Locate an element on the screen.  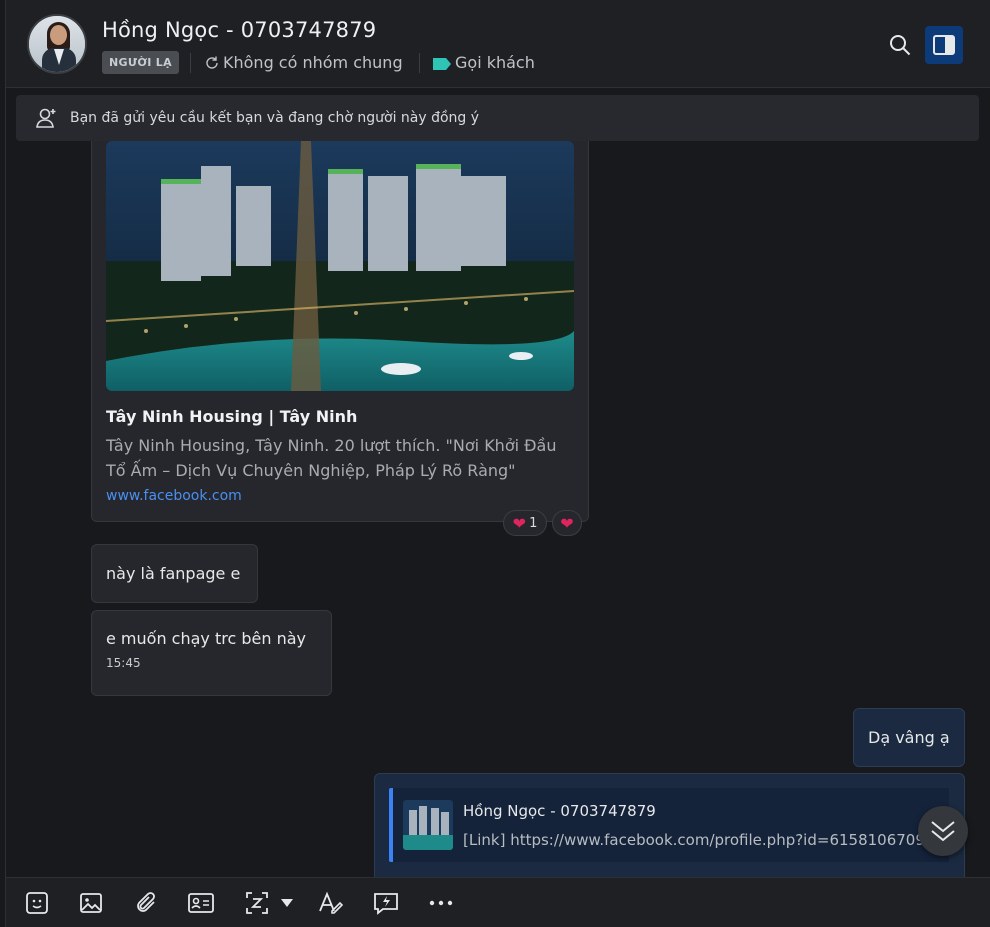
toggle-sidebar-button is located at coordinates (944, 45).